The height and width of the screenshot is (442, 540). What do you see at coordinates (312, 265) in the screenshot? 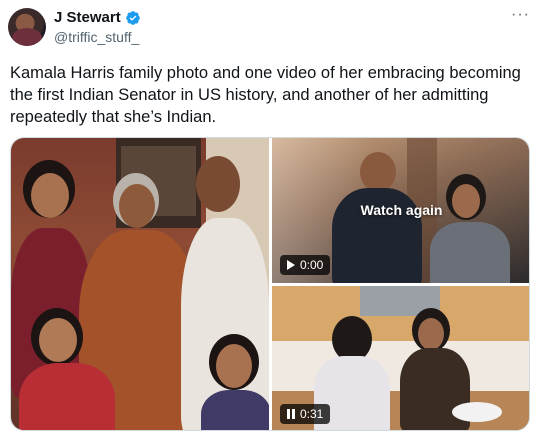
I see `video1-time: 0:00` at bounding box center [312, 265].